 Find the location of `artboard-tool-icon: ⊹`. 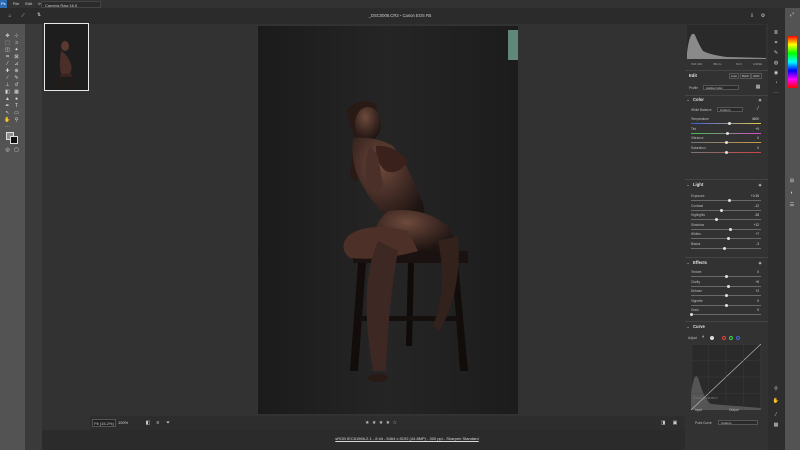

artboard-tool-icon: ⊹ is located at coordinates (16, 36).